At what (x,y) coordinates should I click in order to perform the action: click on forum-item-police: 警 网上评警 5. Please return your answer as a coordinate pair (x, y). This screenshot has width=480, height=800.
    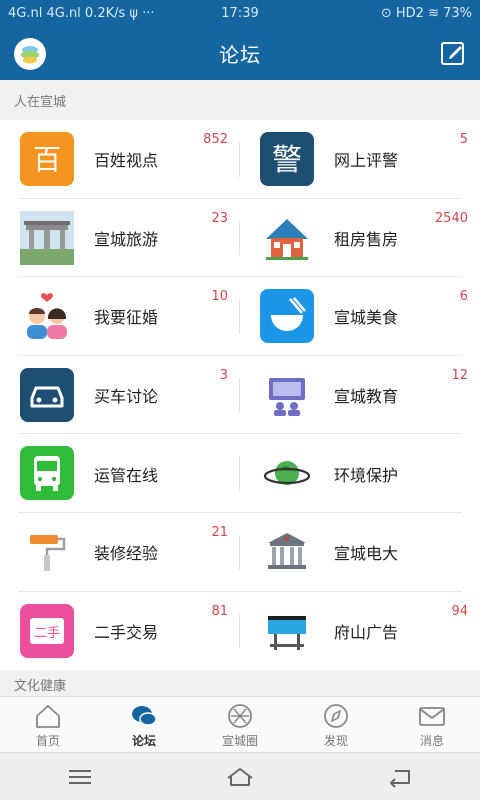
    Looking at the image, I should click on (360, 159).